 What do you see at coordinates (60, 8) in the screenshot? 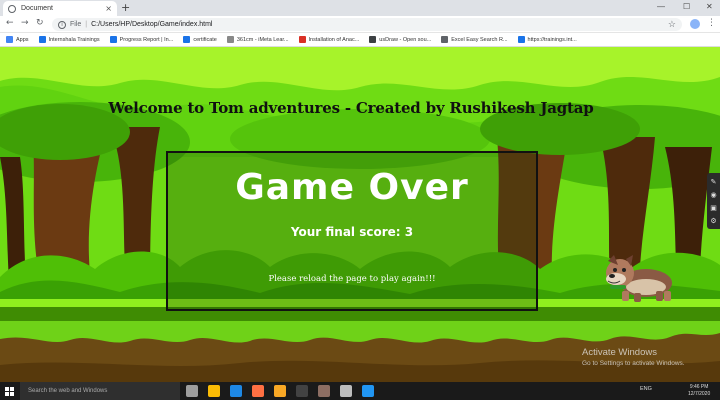
I see `tab-document: Document ×` at bounding box center [60, 8].